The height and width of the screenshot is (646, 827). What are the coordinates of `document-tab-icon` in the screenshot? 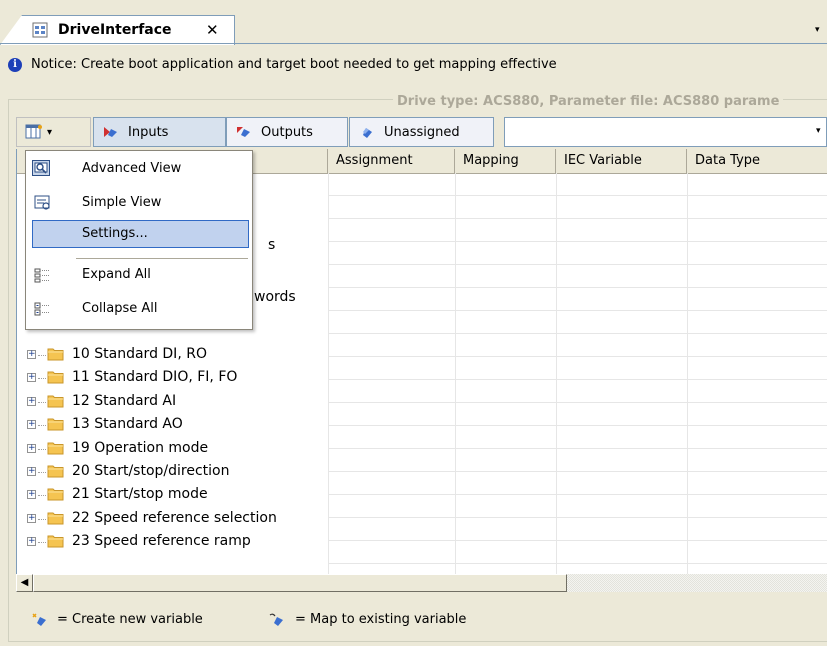 It's located at (40, 30).